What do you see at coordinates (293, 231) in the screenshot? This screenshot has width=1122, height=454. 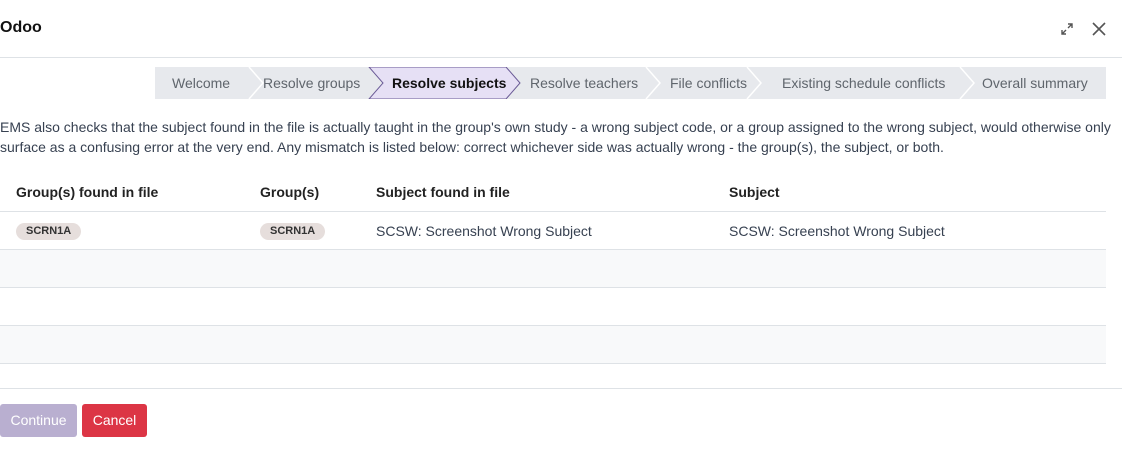 I see `group-badge: SCRN1A` at bounding box center [293, 231].